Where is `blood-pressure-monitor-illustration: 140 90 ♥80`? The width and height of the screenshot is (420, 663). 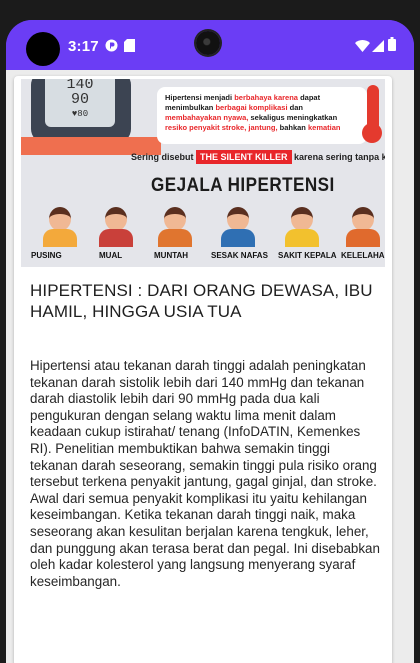
blood-pressure-monitor-illustration: 140 90 ♥80 is located at coordinates (81, 111).